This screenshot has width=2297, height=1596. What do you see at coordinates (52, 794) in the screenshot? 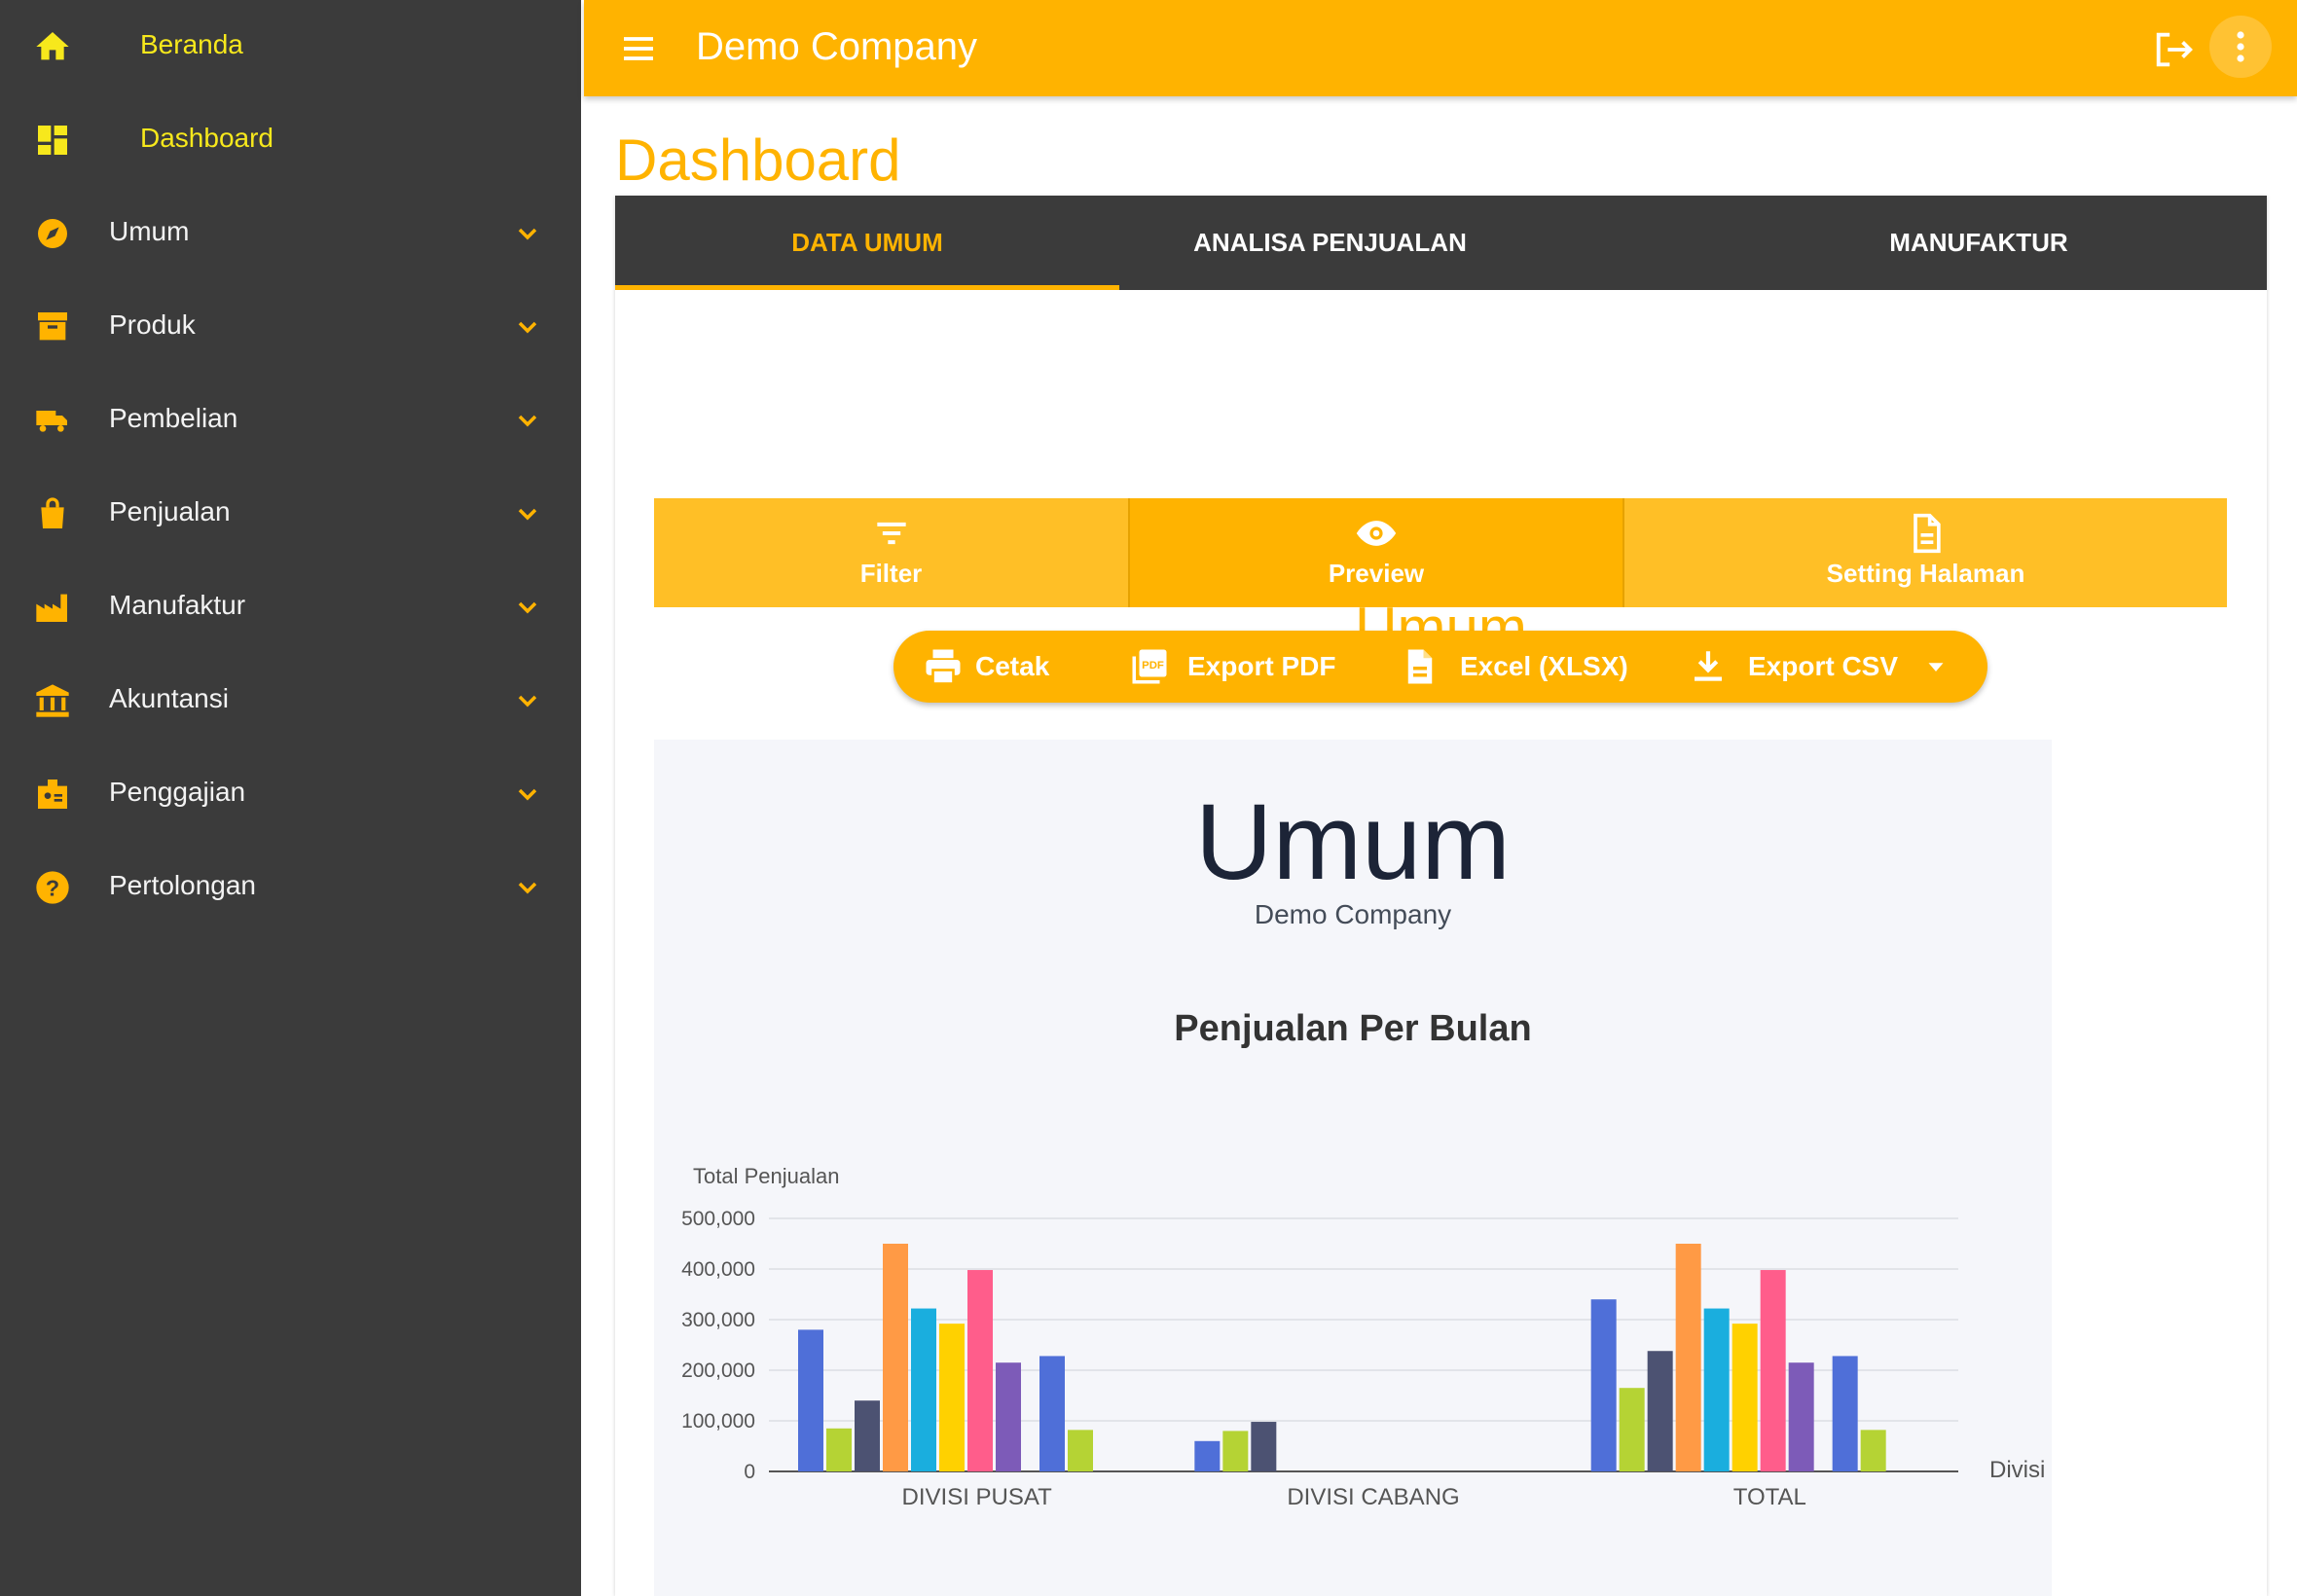
I see `badge-icon` at bounding box center [52, 794].